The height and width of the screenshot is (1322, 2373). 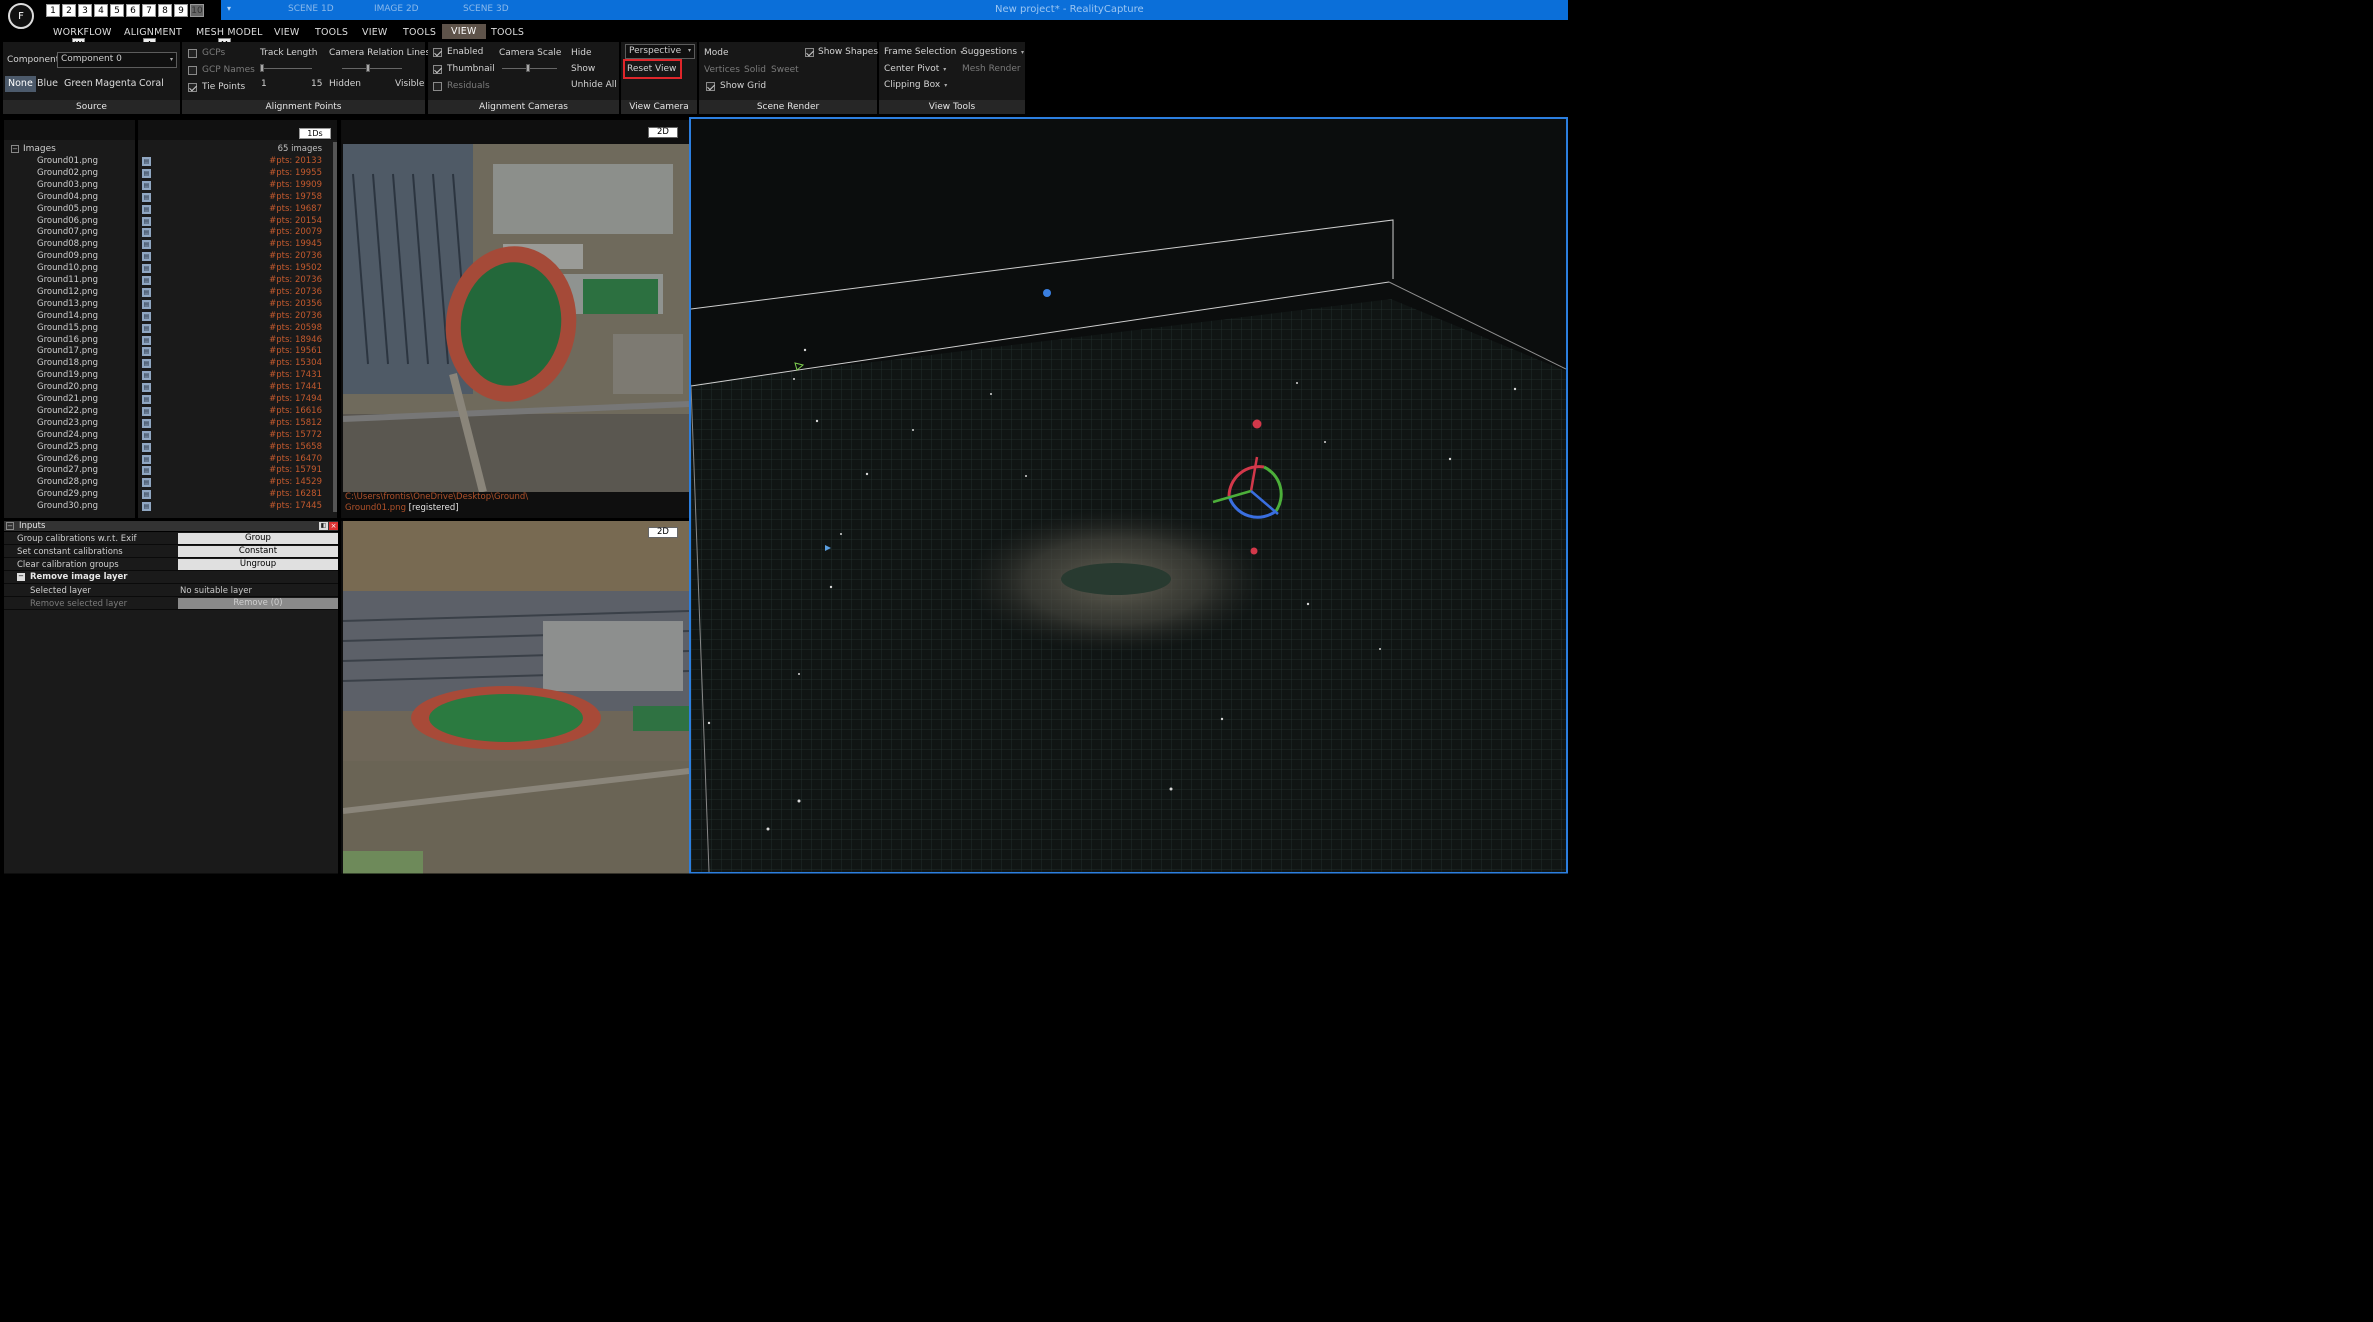 What do you see at coordinates (711, 87) in the screenshot?
I see `show-grid-checkbox` at bounding box center [711, 87].